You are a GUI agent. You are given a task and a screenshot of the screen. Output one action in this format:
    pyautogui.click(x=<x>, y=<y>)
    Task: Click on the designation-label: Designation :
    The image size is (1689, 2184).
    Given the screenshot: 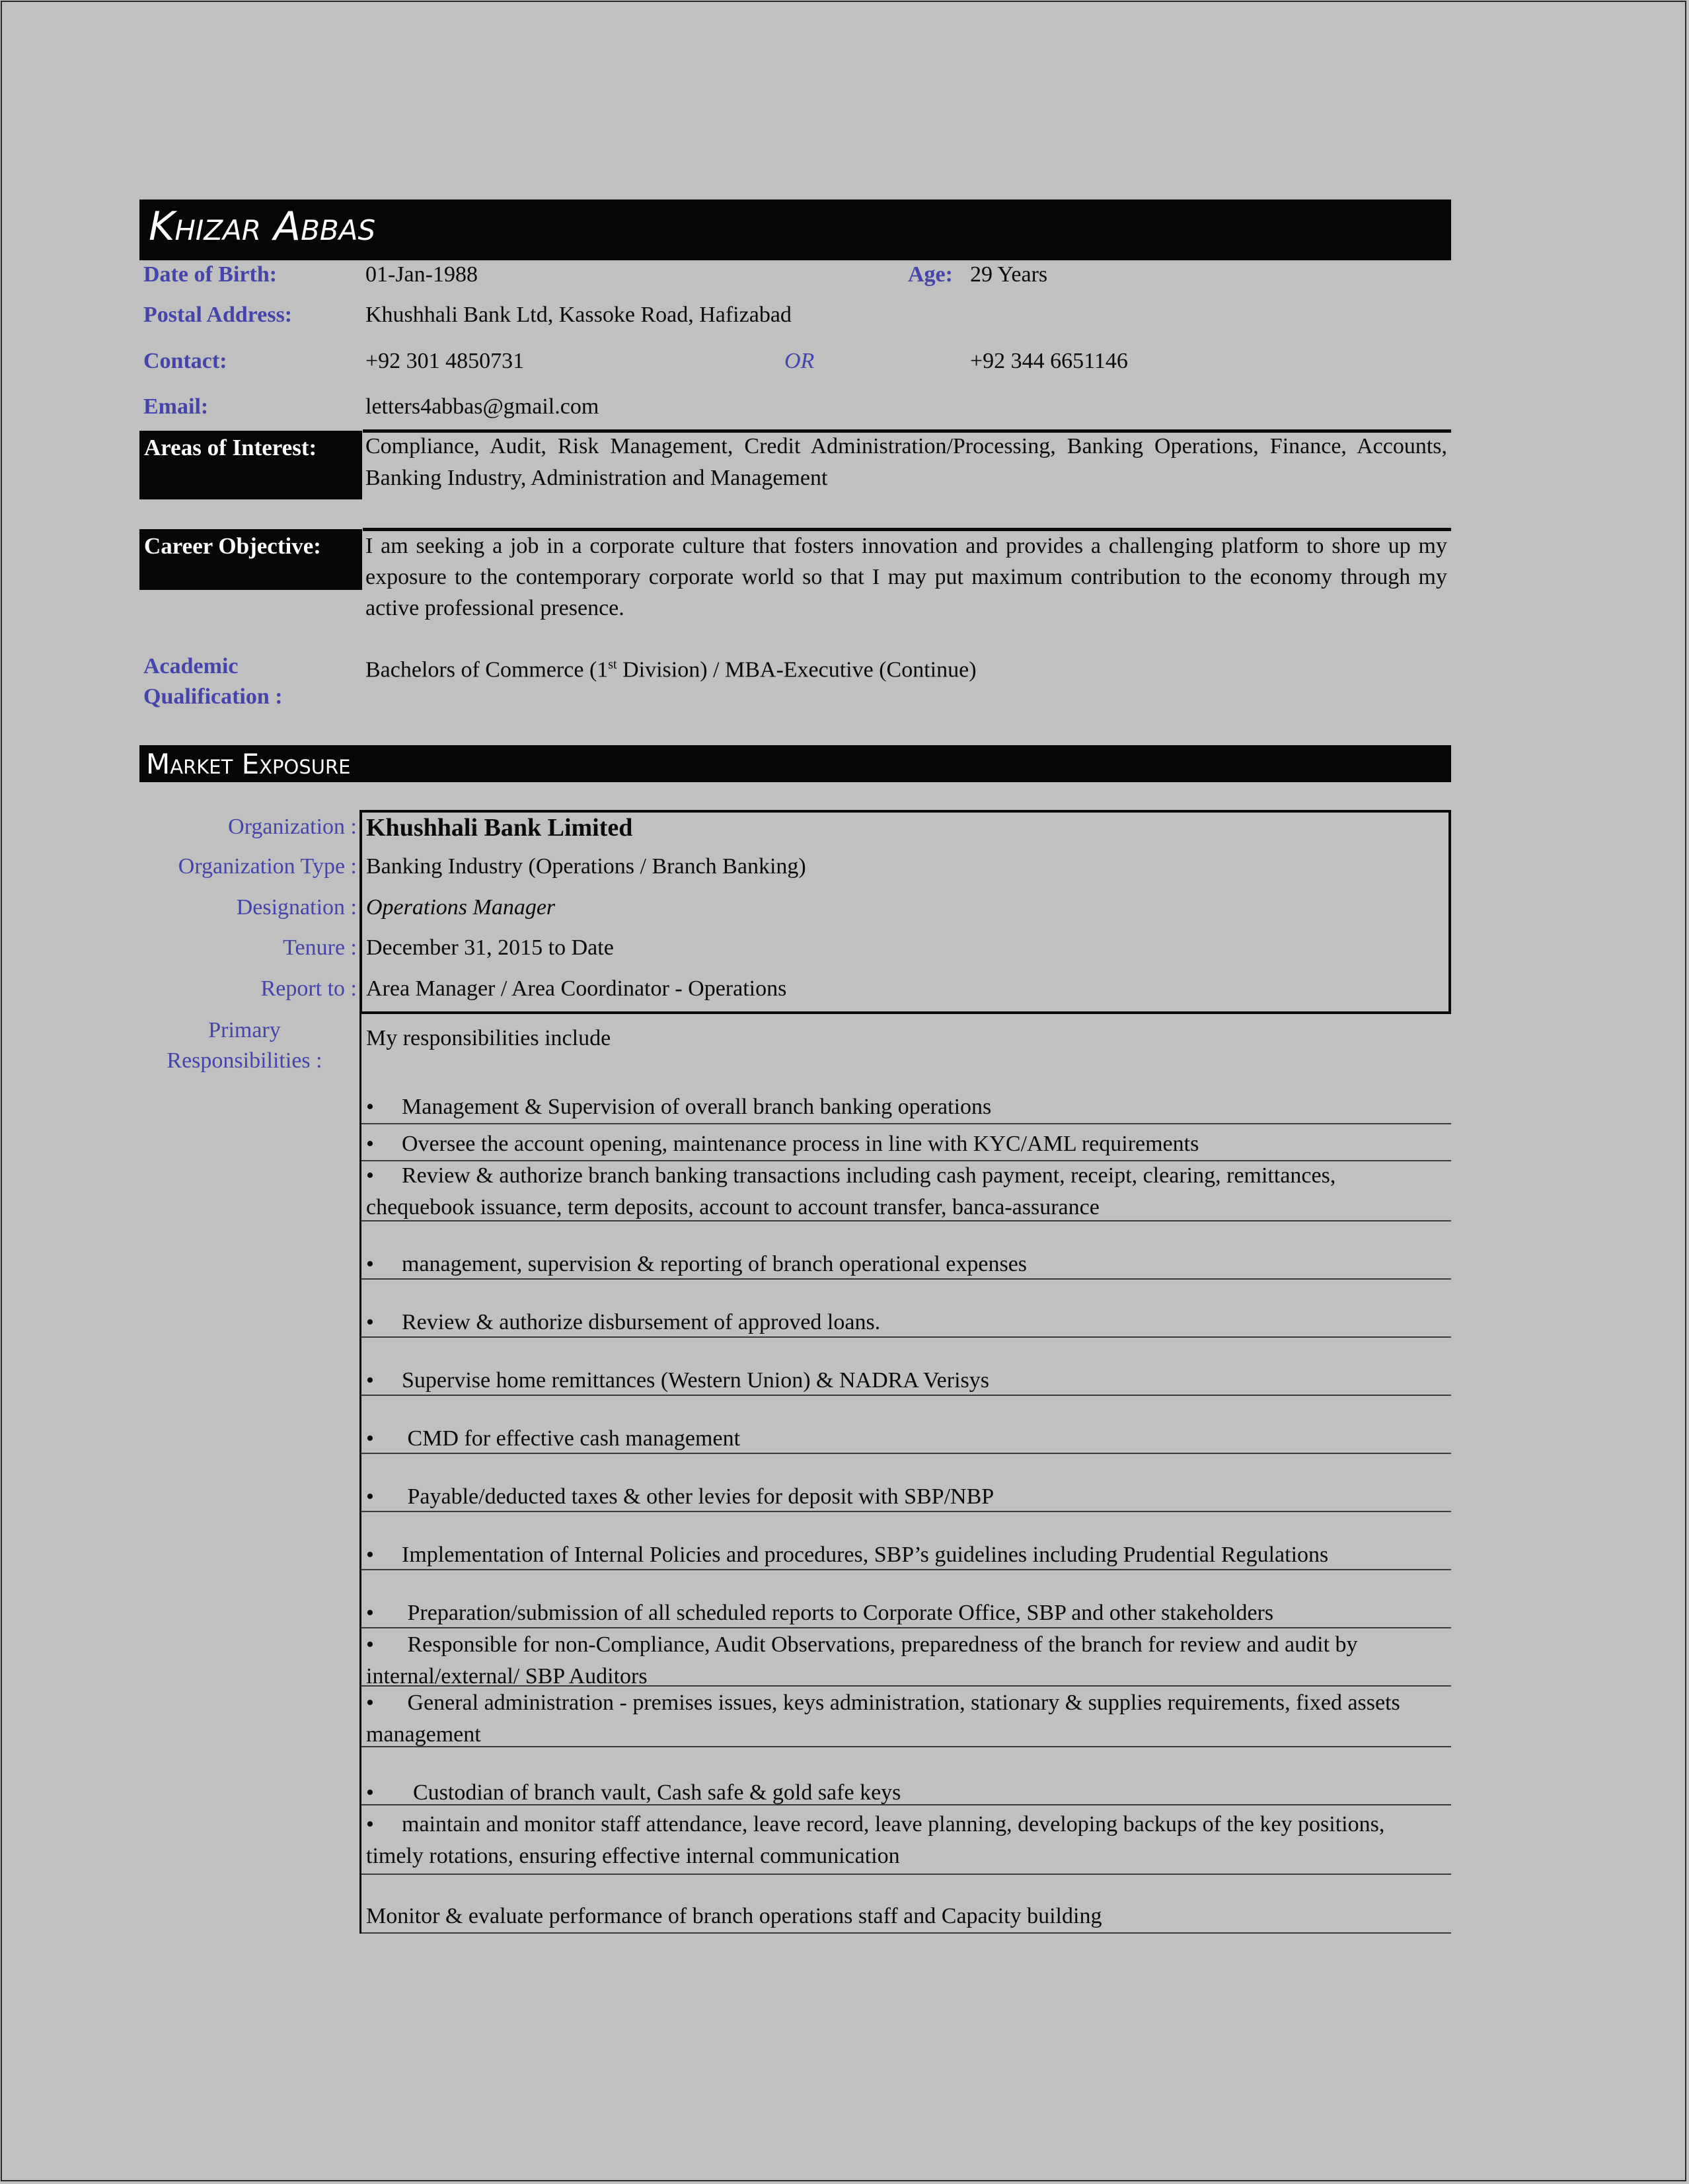 What is the action you would take?
    pyautogui.click(x=296, y=907)
    